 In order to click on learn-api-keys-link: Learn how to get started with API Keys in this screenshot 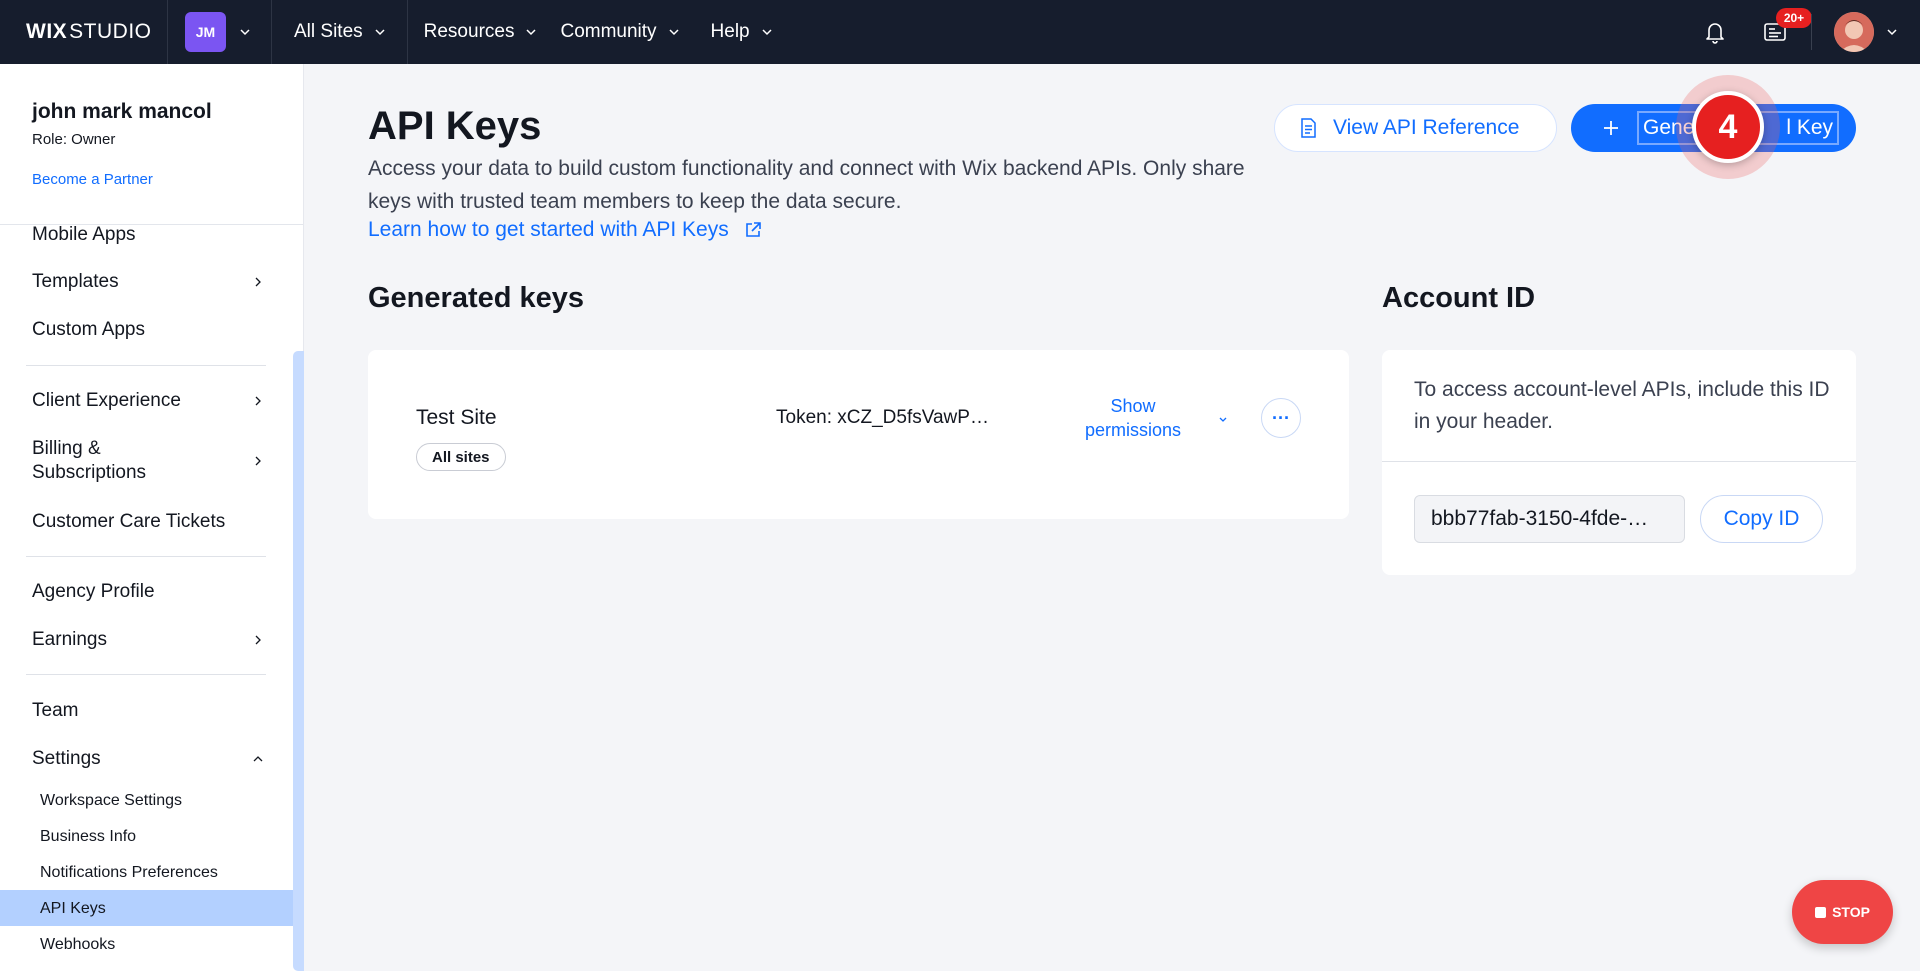, I will do `click(565, 230)`.